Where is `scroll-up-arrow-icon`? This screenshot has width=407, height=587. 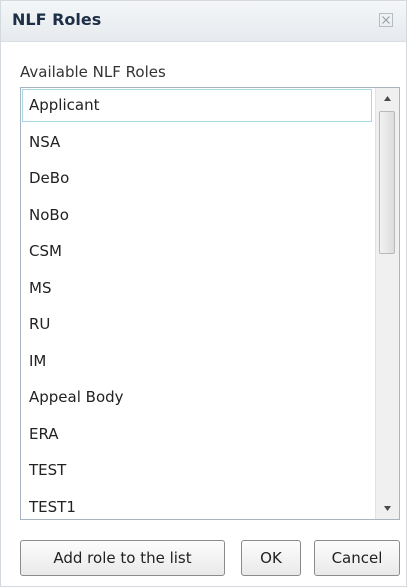 scroll-up-arrow-icon is located at coordinates (387, 98).